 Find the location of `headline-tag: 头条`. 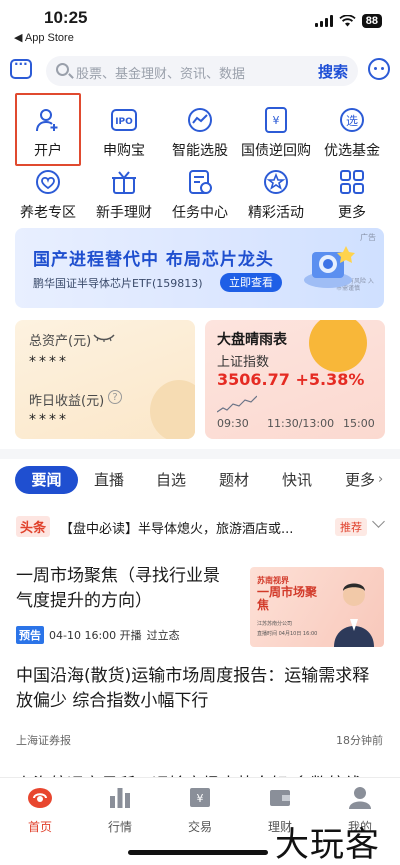

headline-tag: 头条 is located at coordinates (33, 526).